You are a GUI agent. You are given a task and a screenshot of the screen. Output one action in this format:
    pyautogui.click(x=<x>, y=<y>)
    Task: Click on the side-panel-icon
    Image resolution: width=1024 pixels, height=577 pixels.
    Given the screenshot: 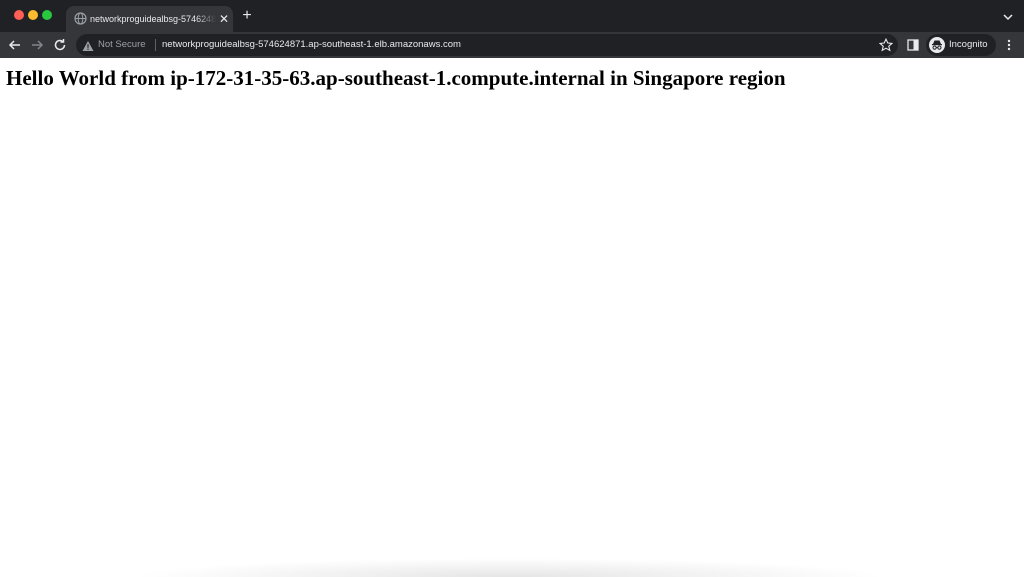 What is the action you would take?
    pyautogui.click(x=913, y=45)
    